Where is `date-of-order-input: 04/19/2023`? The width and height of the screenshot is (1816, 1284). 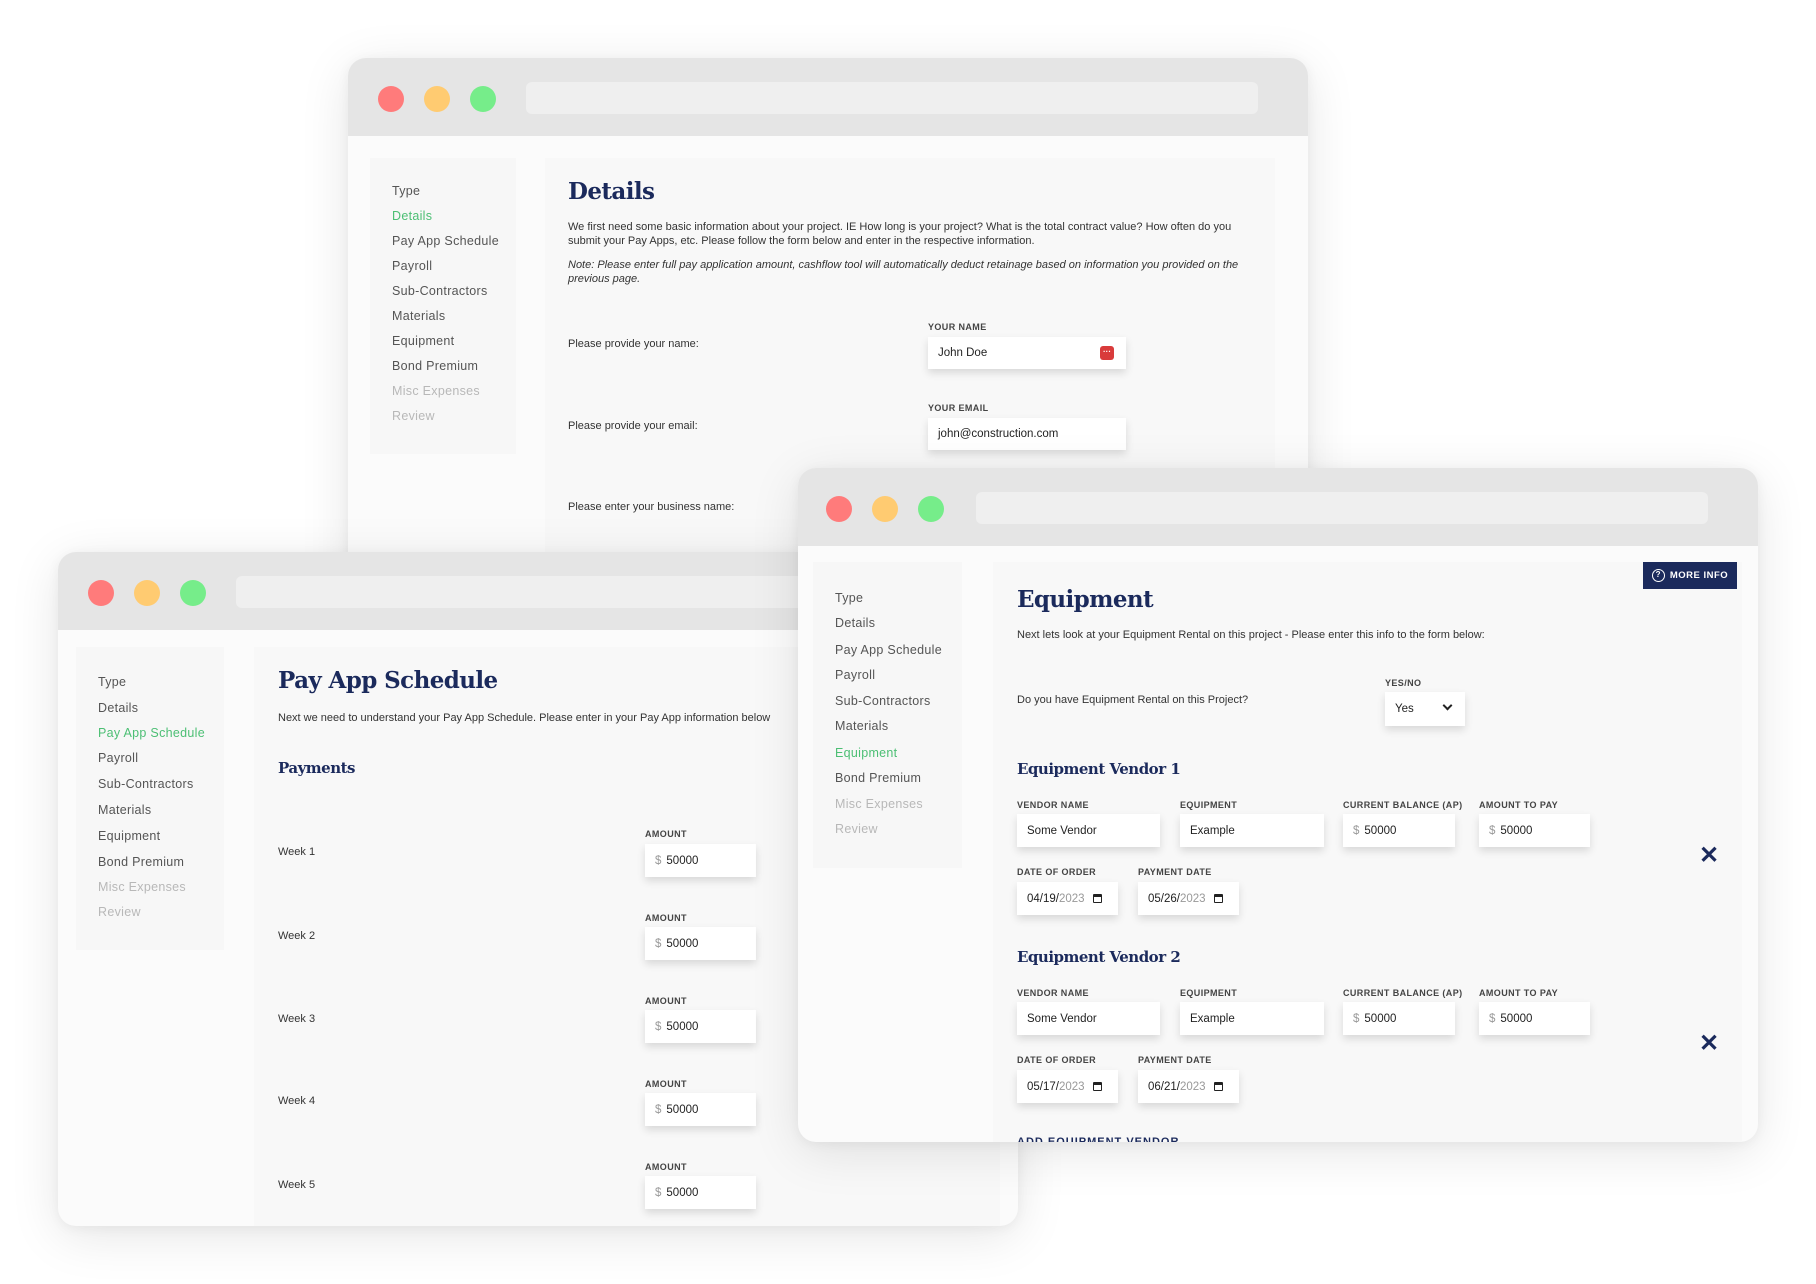
date-of-order-input: 04/19/2023 is located at coordinates (1067, 898).